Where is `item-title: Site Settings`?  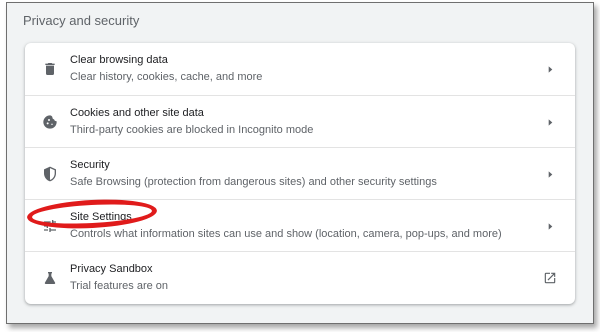 item-title: Site Settings is located at coordinates (101, 217).